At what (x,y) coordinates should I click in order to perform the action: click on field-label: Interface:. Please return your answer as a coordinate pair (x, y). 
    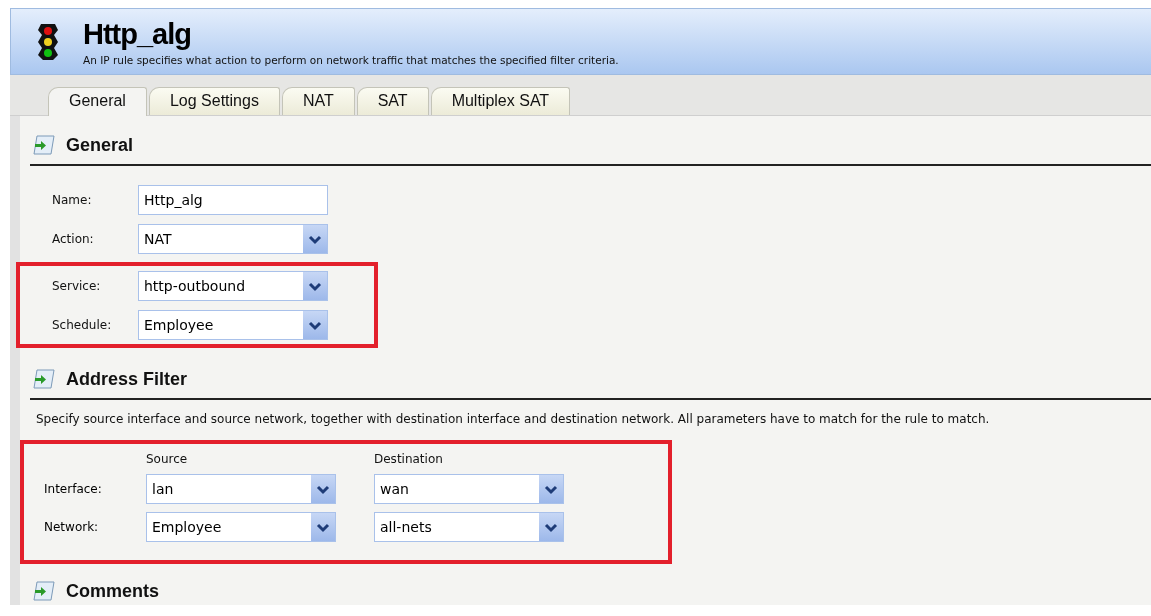
    Looking at the image, I should click on (73, 489).